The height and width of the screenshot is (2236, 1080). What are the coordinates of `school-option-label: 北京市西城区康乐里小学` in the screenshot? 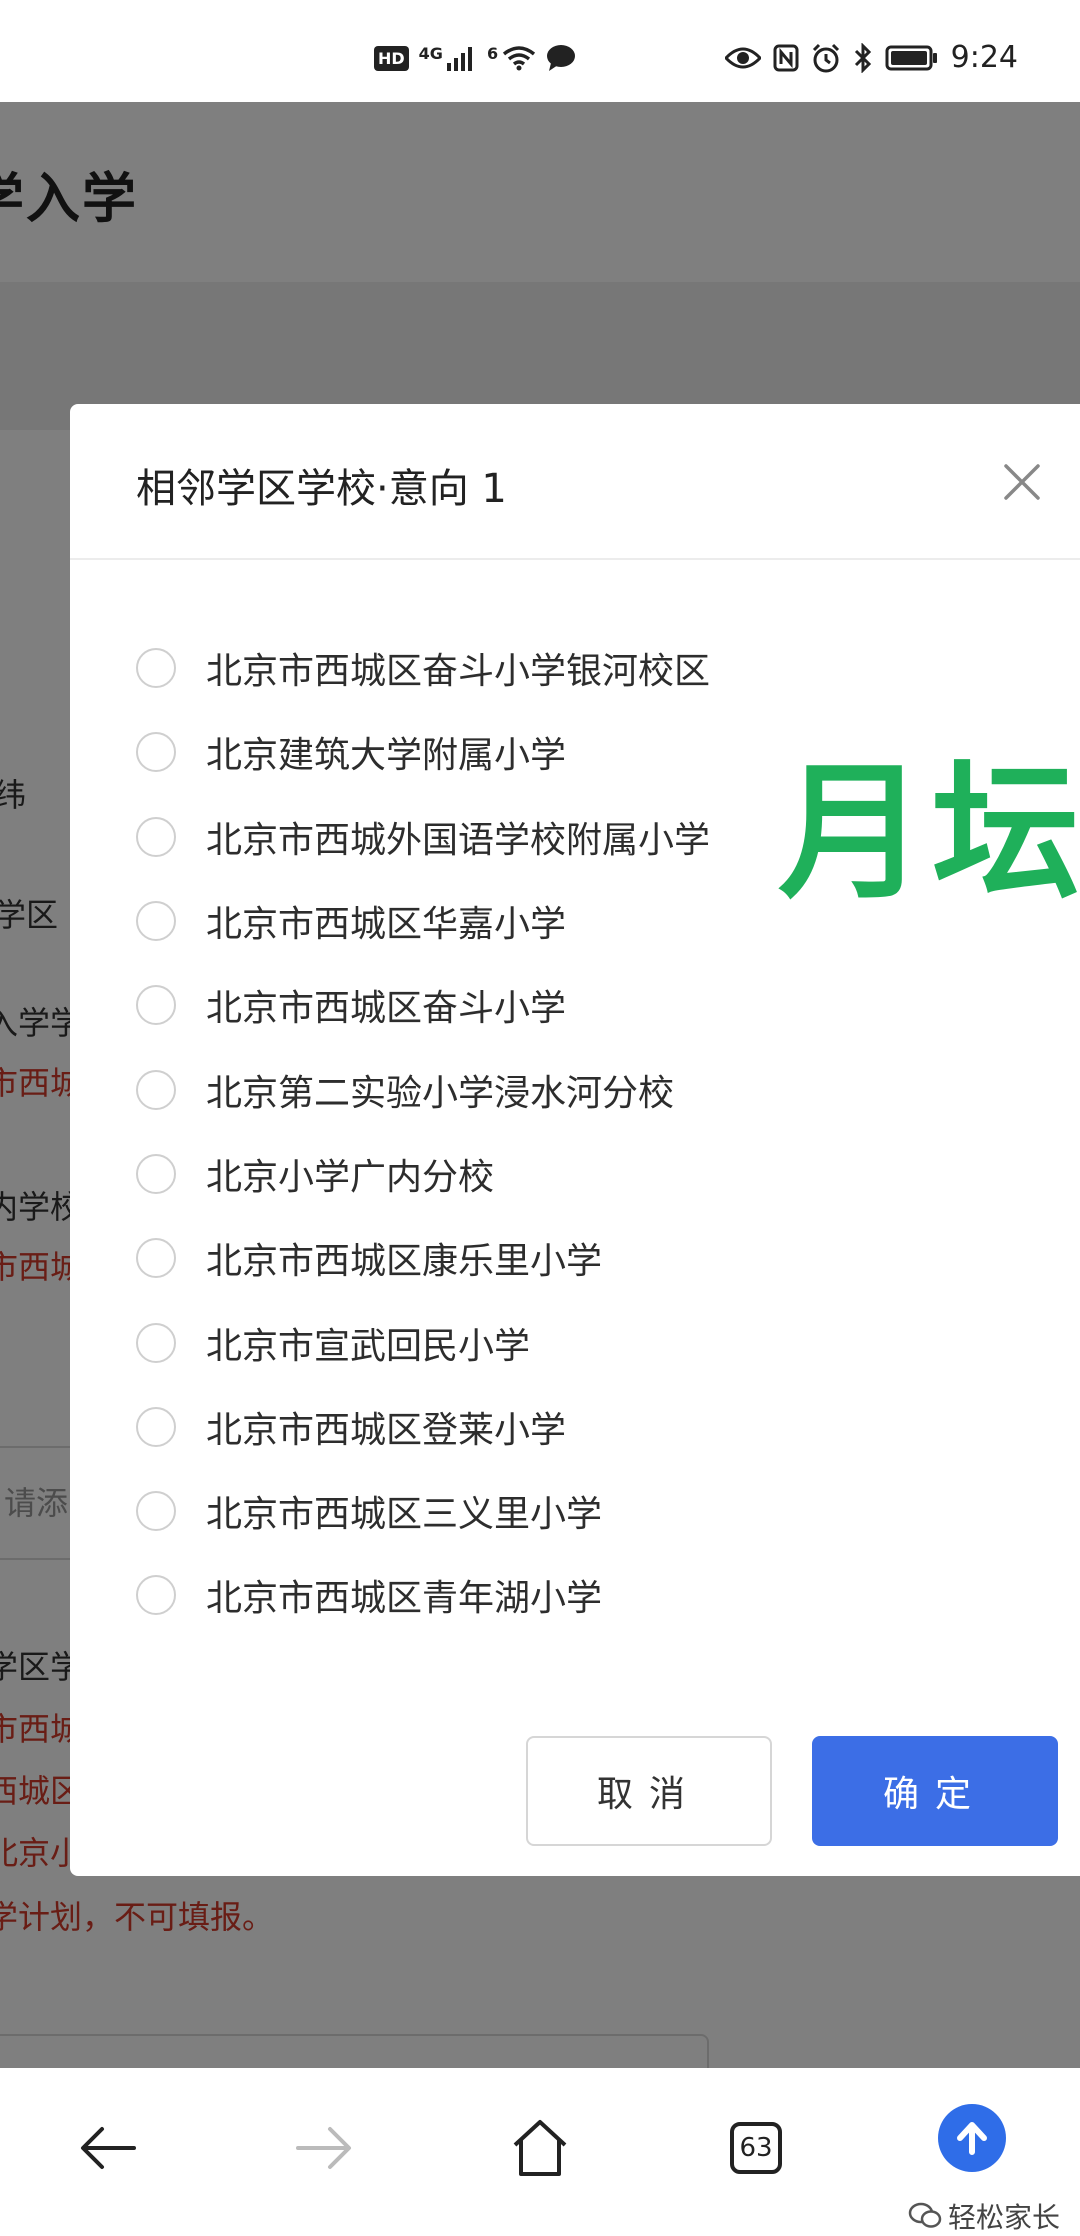 It's located at (404, 1262).